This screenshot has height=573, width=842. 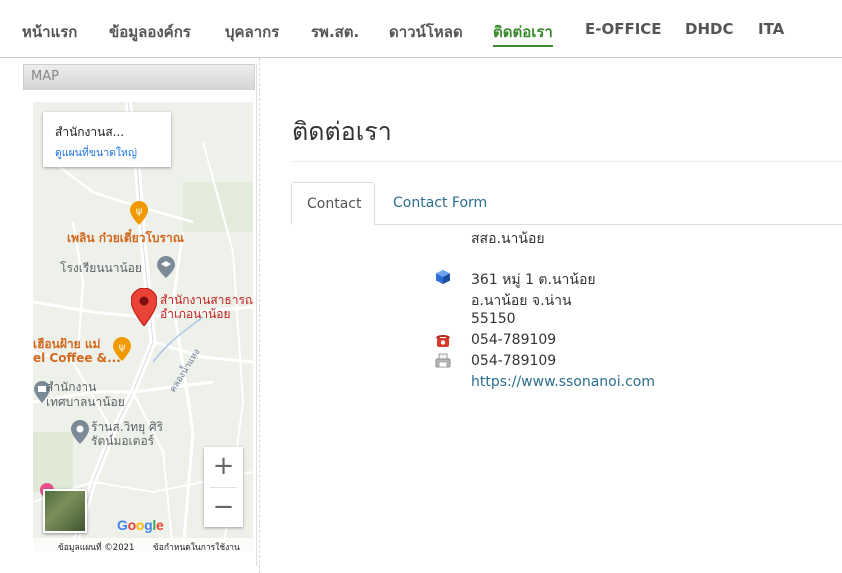 What do you see at coordinates (123, 441) in the screenshot?
I see `map-label-shop-2: รัตน์มอเตอร์` at bounding box center [123, 441].